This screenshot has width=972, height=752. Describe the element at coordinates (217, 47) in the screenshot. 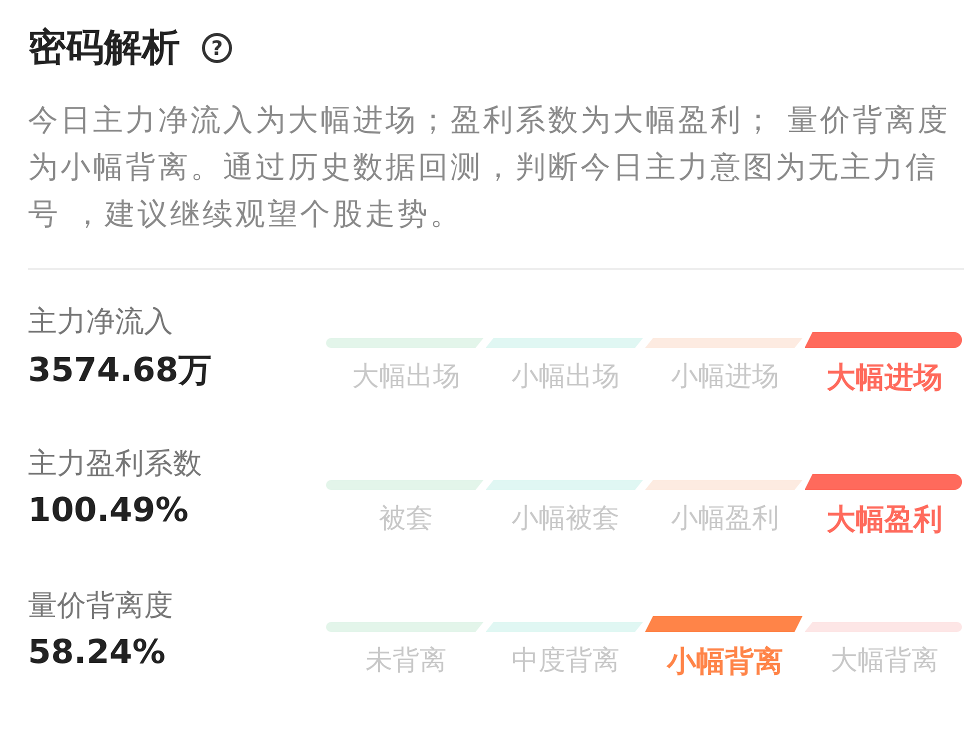

I see `help-icon: ?` at that location.